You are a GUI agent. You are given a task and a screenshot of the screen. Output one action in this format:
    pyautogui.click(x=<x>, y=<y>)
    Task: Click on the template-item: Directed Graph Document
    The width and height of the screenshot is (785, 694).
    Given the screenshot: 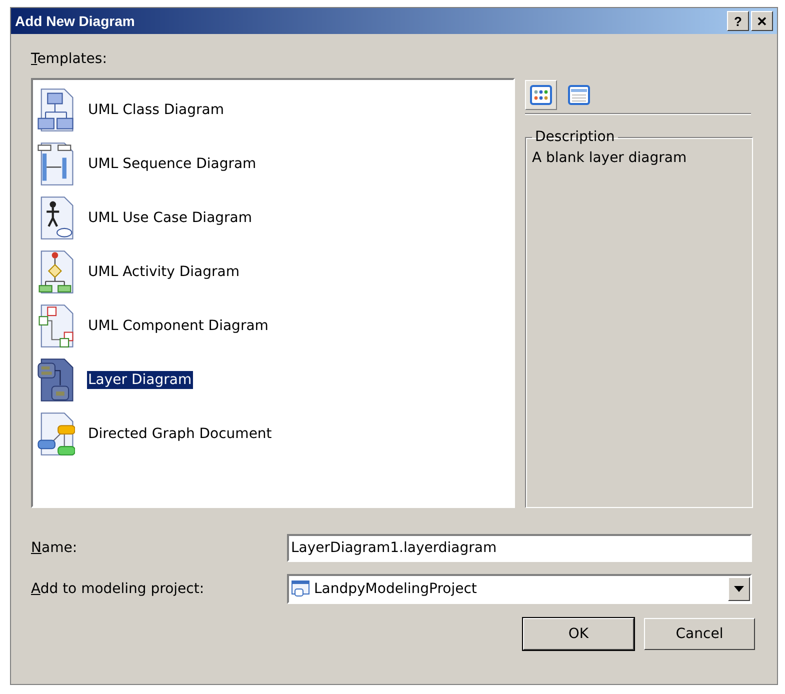 What is the action you would take?
    pyautogui.click(x=180, y=434)
    